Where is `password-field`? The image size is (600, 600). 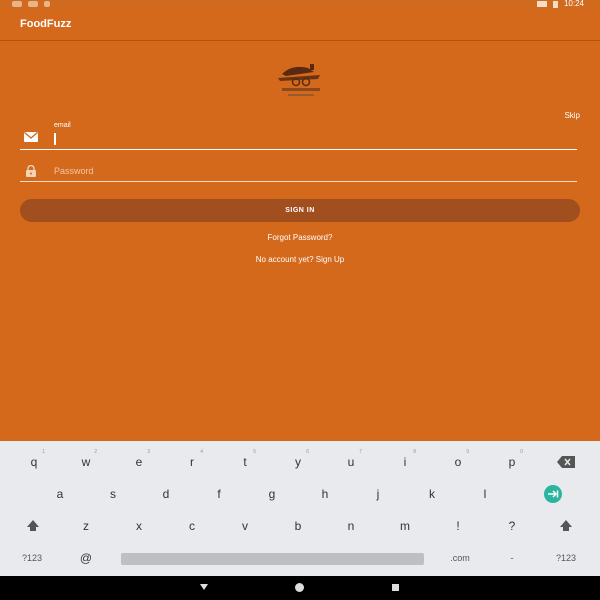 password-field is located at coordinates (300, 171).